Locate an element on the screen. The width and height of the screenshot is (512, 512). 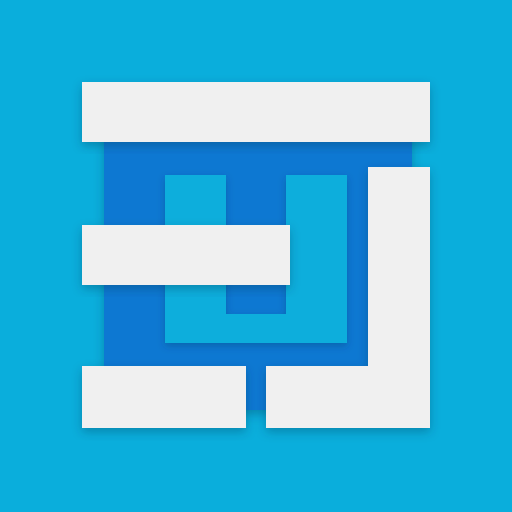
bottom-left-white-bar is located at coordinates (164, 397).